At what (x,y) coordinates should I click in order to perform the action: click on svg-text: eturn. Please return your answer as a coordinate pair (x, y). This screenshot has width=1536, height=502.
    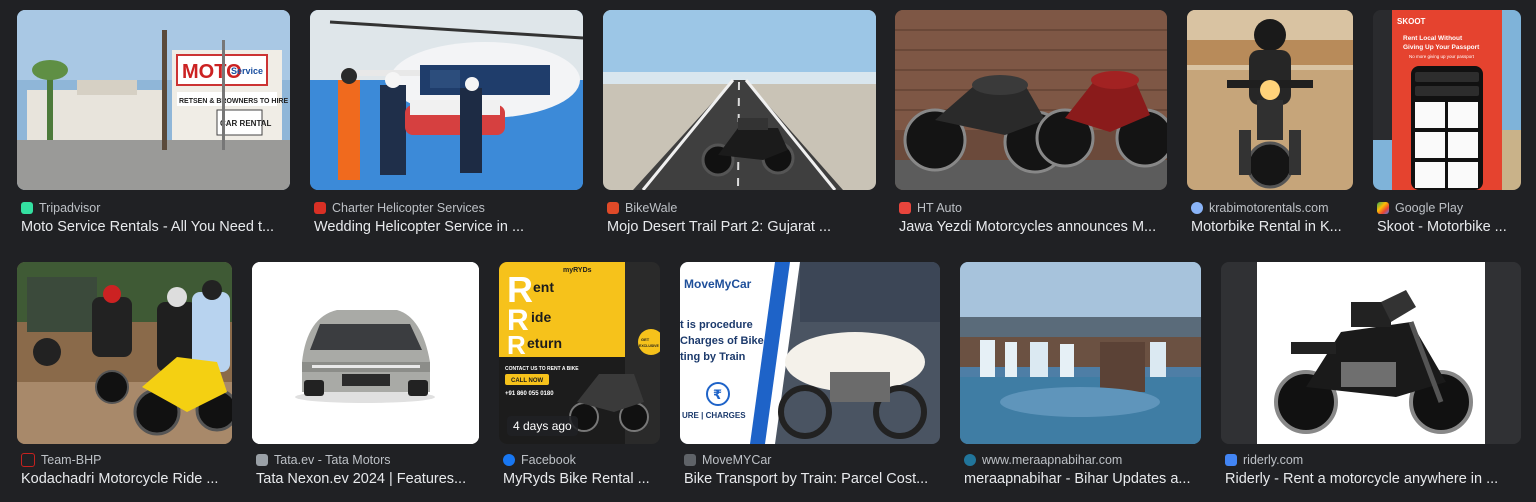
    Looking at the image, I should click on (544, 343).